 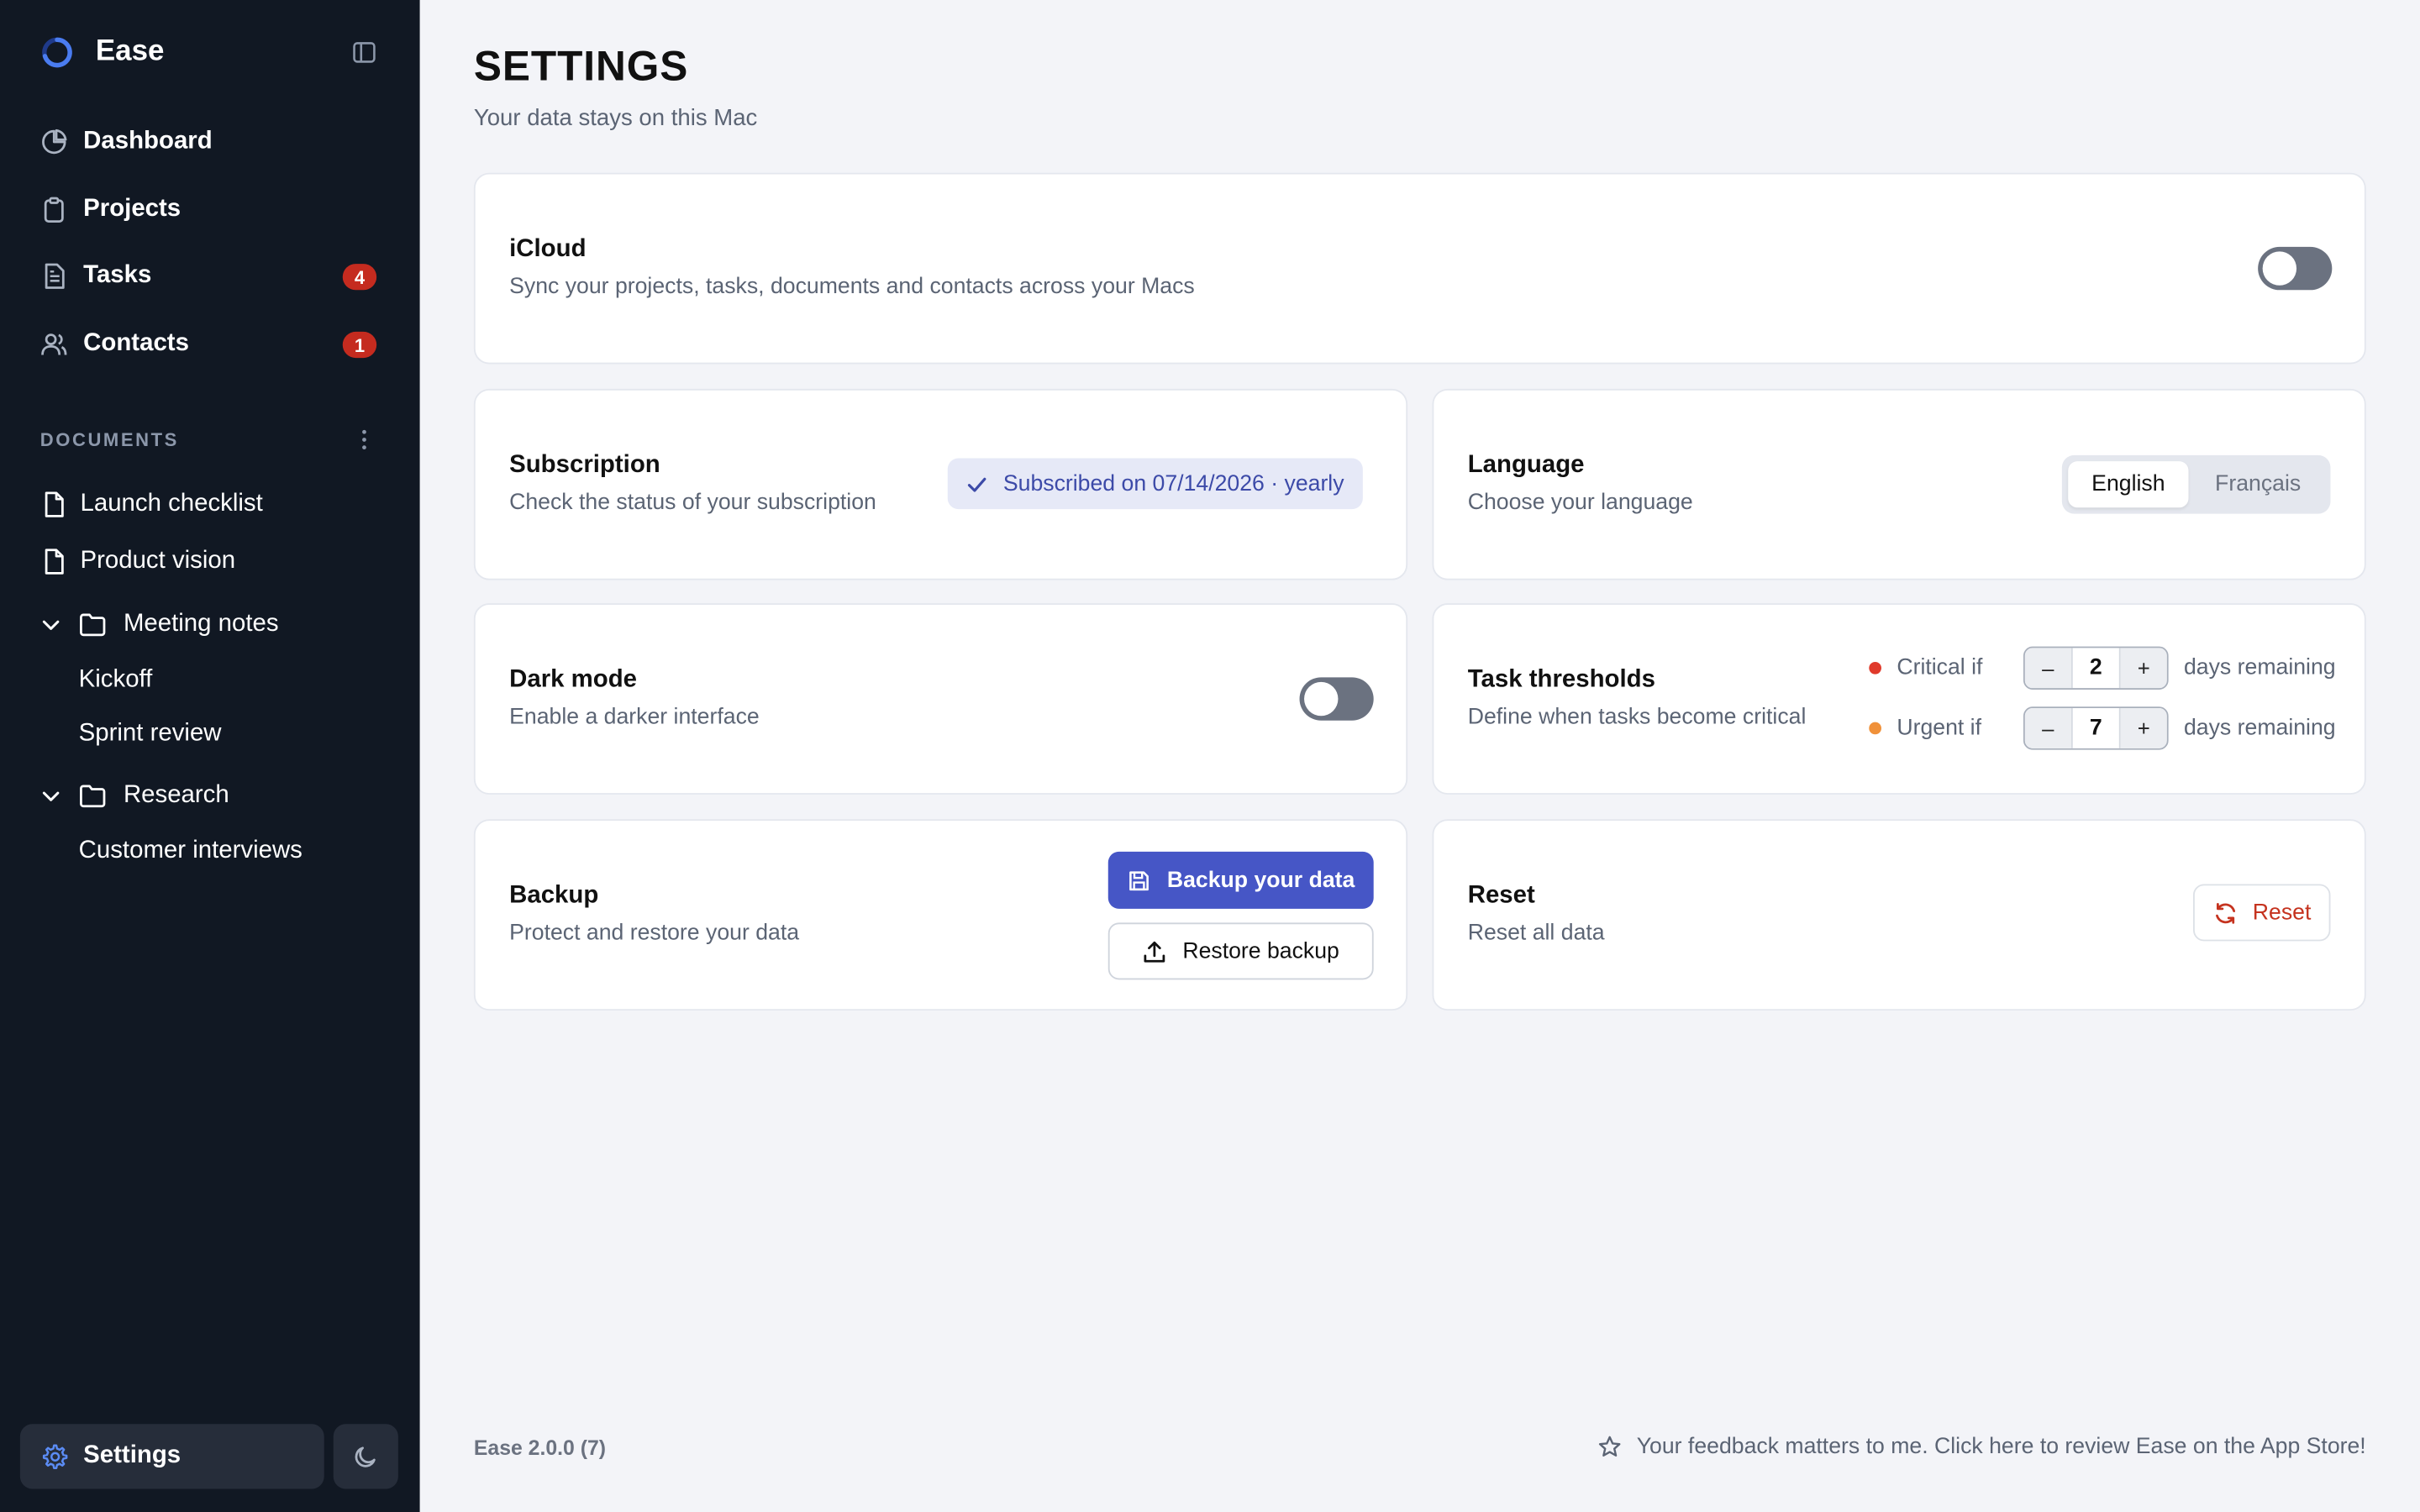 What do you see at coordinates (148, 141) in the screenshot?
I see `nav-dashboard-label: Dashboard` at bounding box center [148, 141].